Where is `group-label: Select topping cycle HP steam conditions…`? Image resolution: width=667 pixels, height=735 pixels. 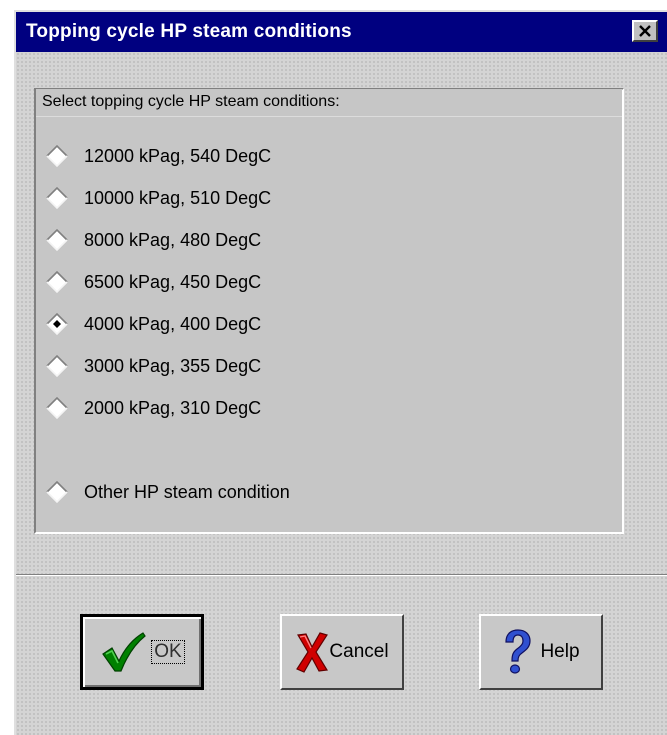
group-label: Select topping cycle HP steam conditions… is located at coordinates (329, 103).